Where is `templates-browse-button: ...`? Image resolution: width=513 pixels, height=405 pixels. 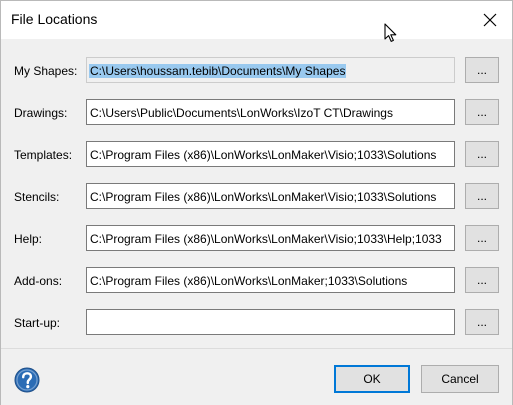 templates-browse-button: ... is located at coordinates (482, 154).